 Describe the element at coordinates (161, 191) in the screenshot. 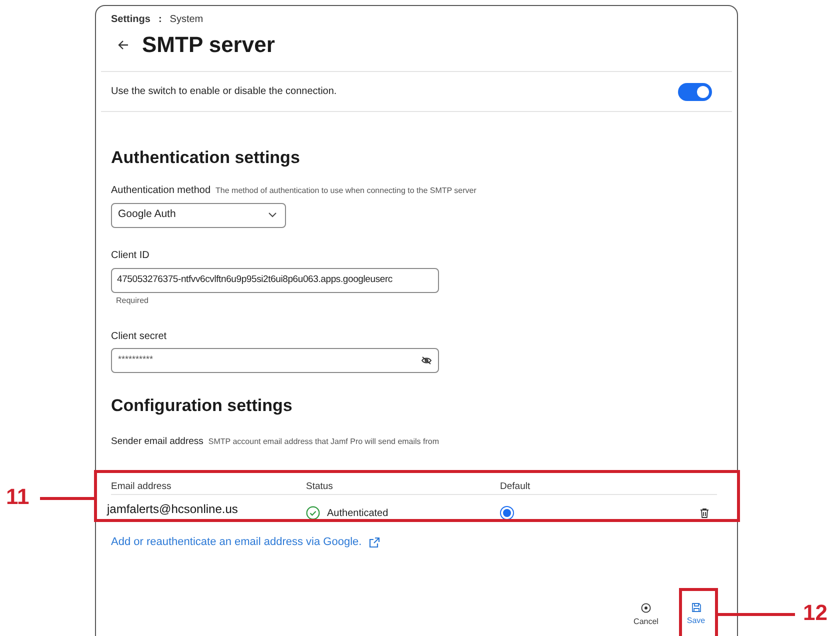

I see `field-label: Authentication method` at that location.